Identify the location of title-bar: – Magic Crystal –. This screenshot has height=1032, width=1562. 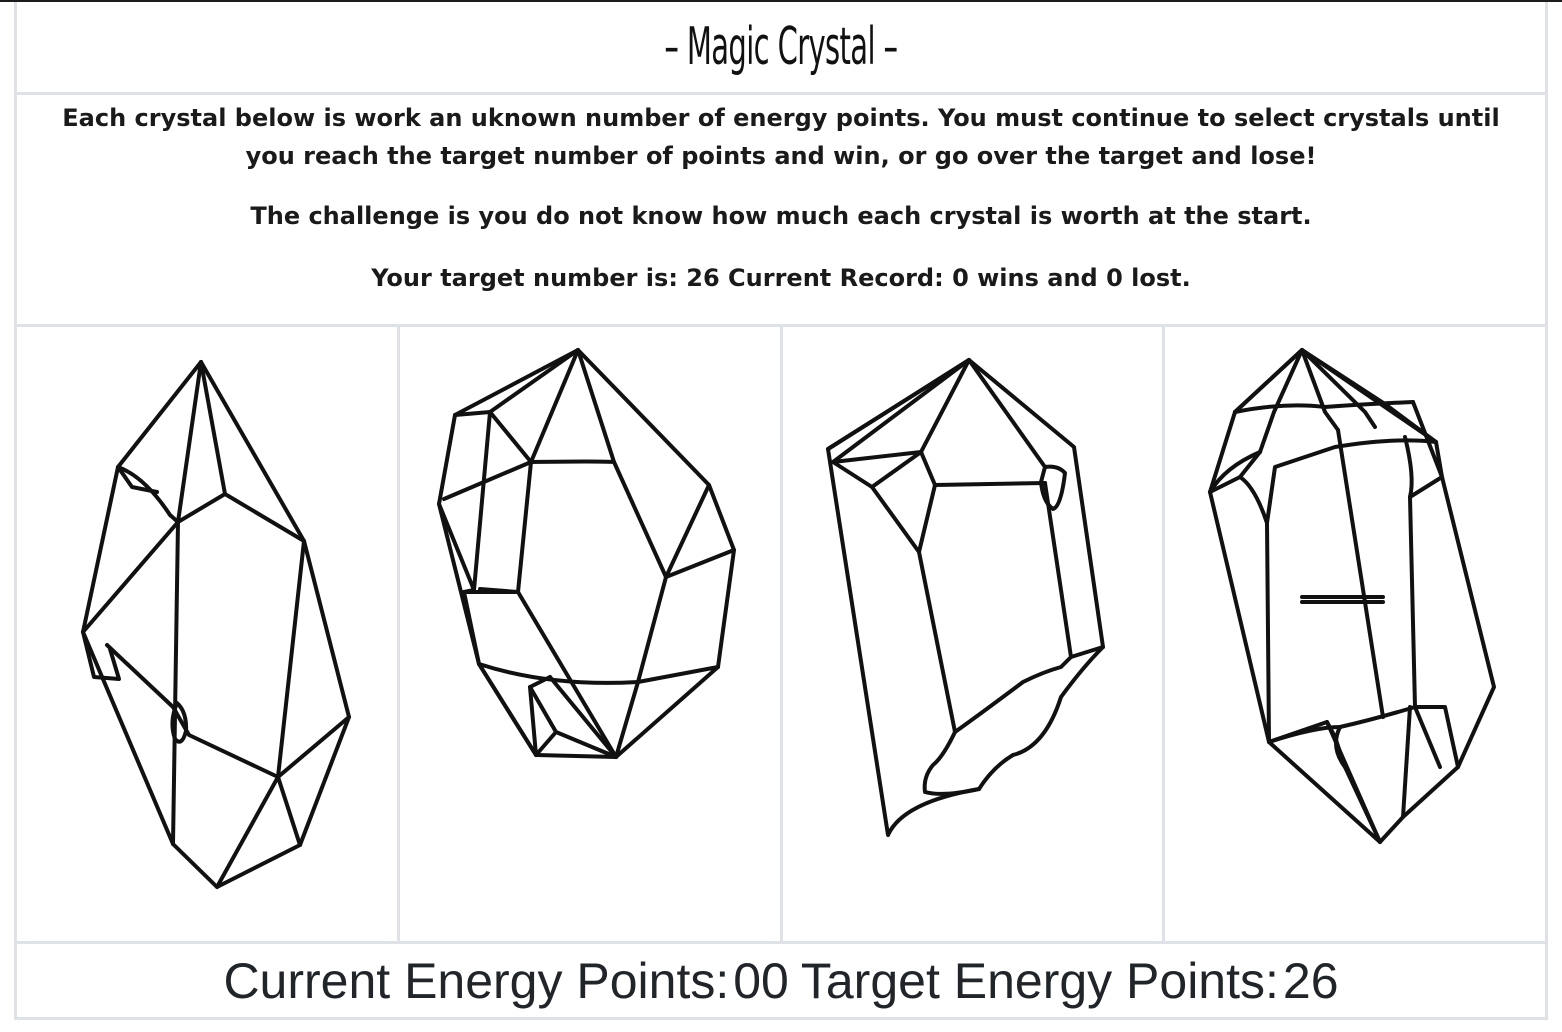
(781, 48).